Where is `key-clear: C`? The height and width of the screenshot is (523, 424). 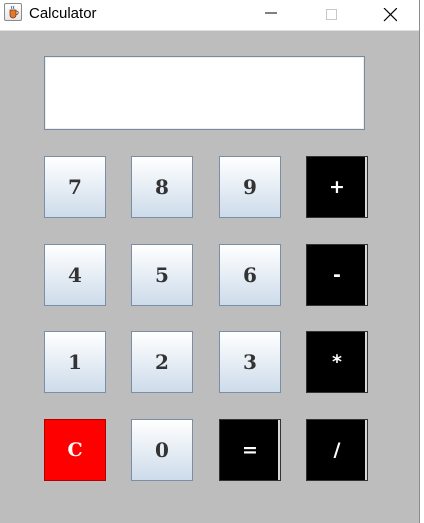 key-clear: C is located at coordinates (75, 450).